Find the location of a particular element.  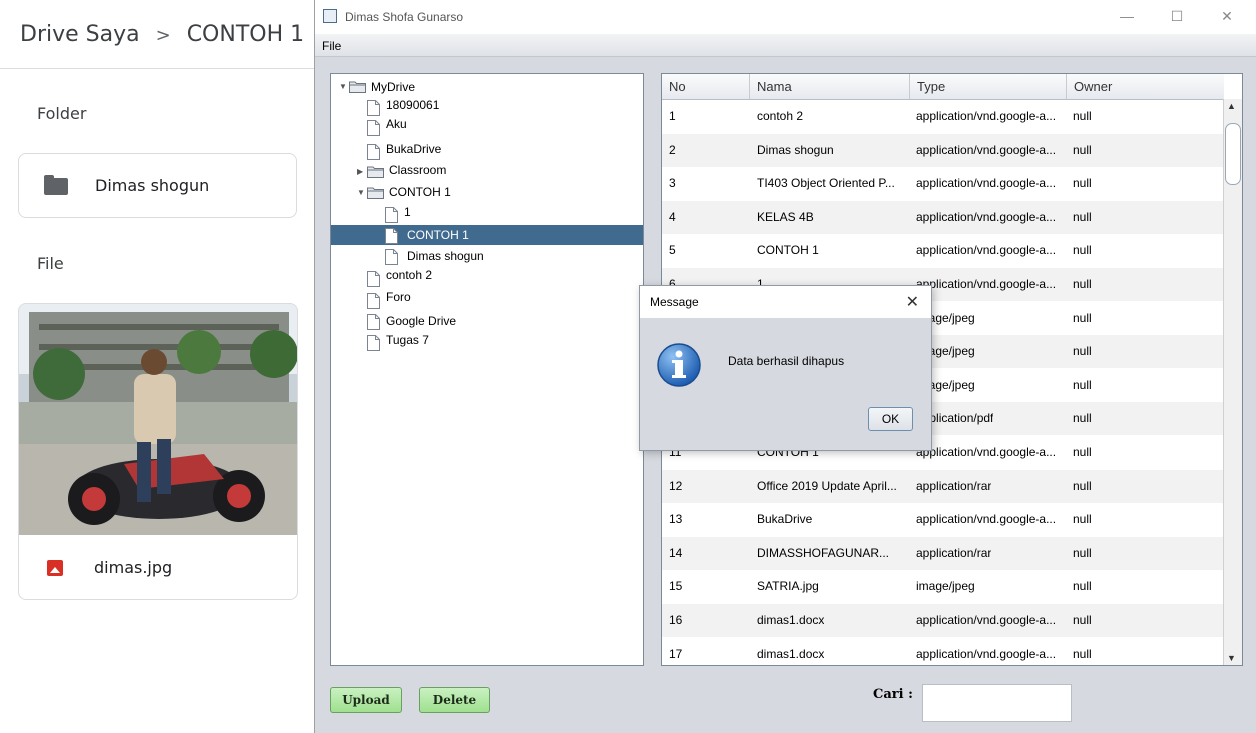

tree-node-foro: Foro is located at coordinates (467, 300).